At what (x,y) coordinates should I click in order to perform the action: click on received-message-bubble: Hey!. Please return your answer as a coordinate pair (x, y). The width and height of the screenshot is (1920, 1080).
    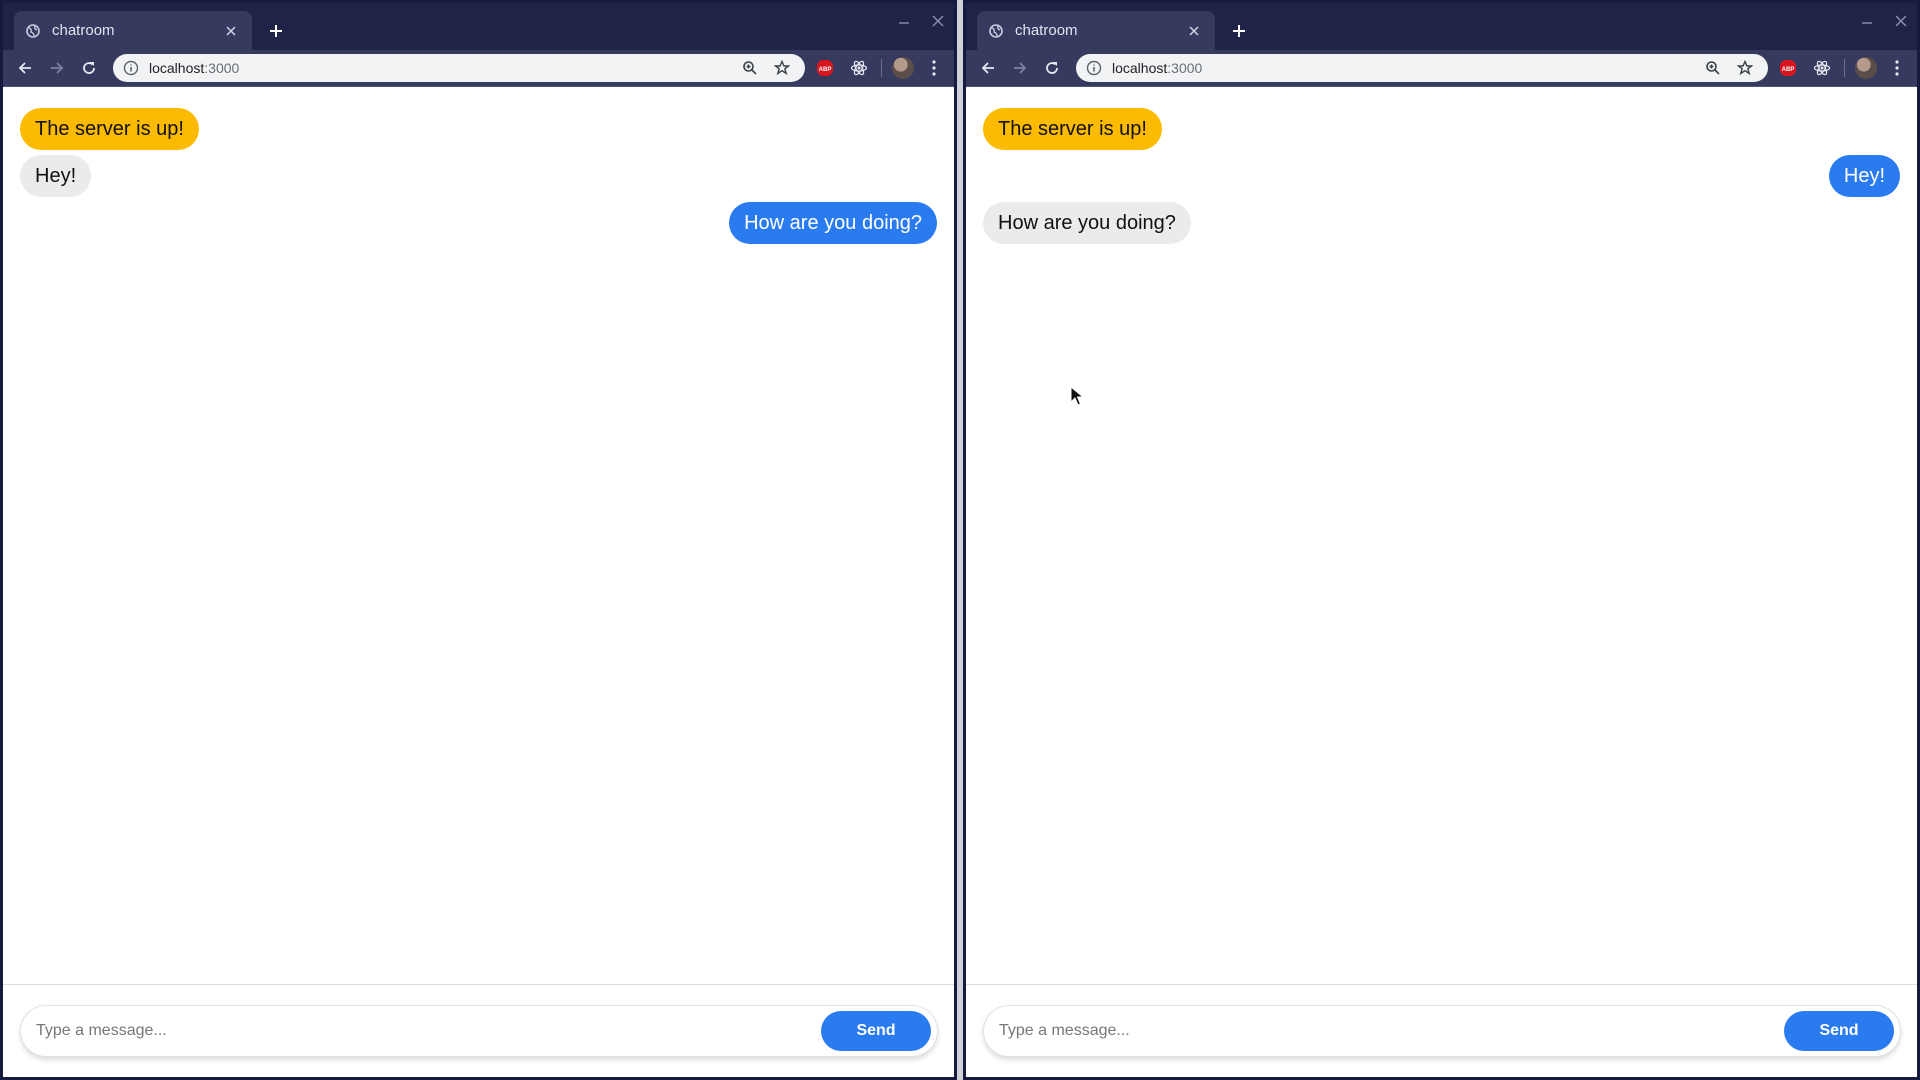
    Looking at the image, I should click on (56, 176).